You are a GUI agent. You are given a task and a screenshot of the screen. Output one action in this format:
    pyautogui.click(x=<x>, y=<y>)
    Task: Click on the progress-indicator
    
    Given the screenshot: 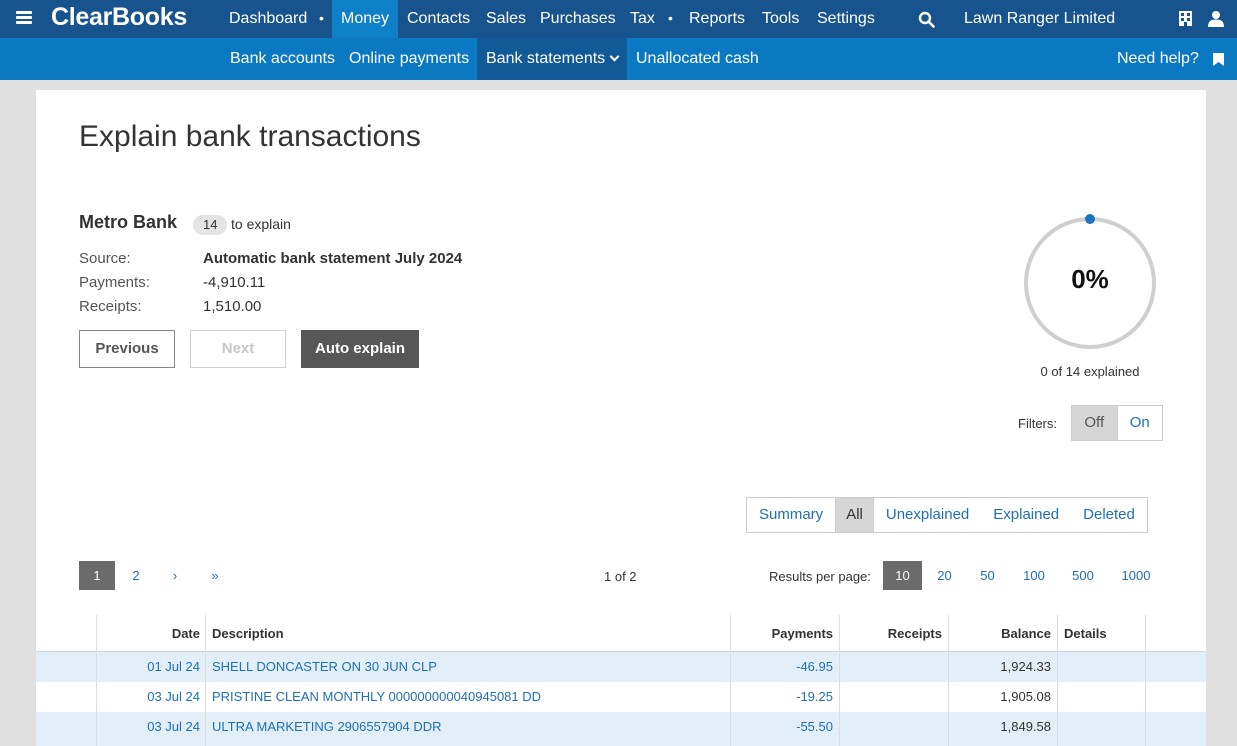 What is the action you would take?
    pyautogui.click(x=1090, y=219)
    